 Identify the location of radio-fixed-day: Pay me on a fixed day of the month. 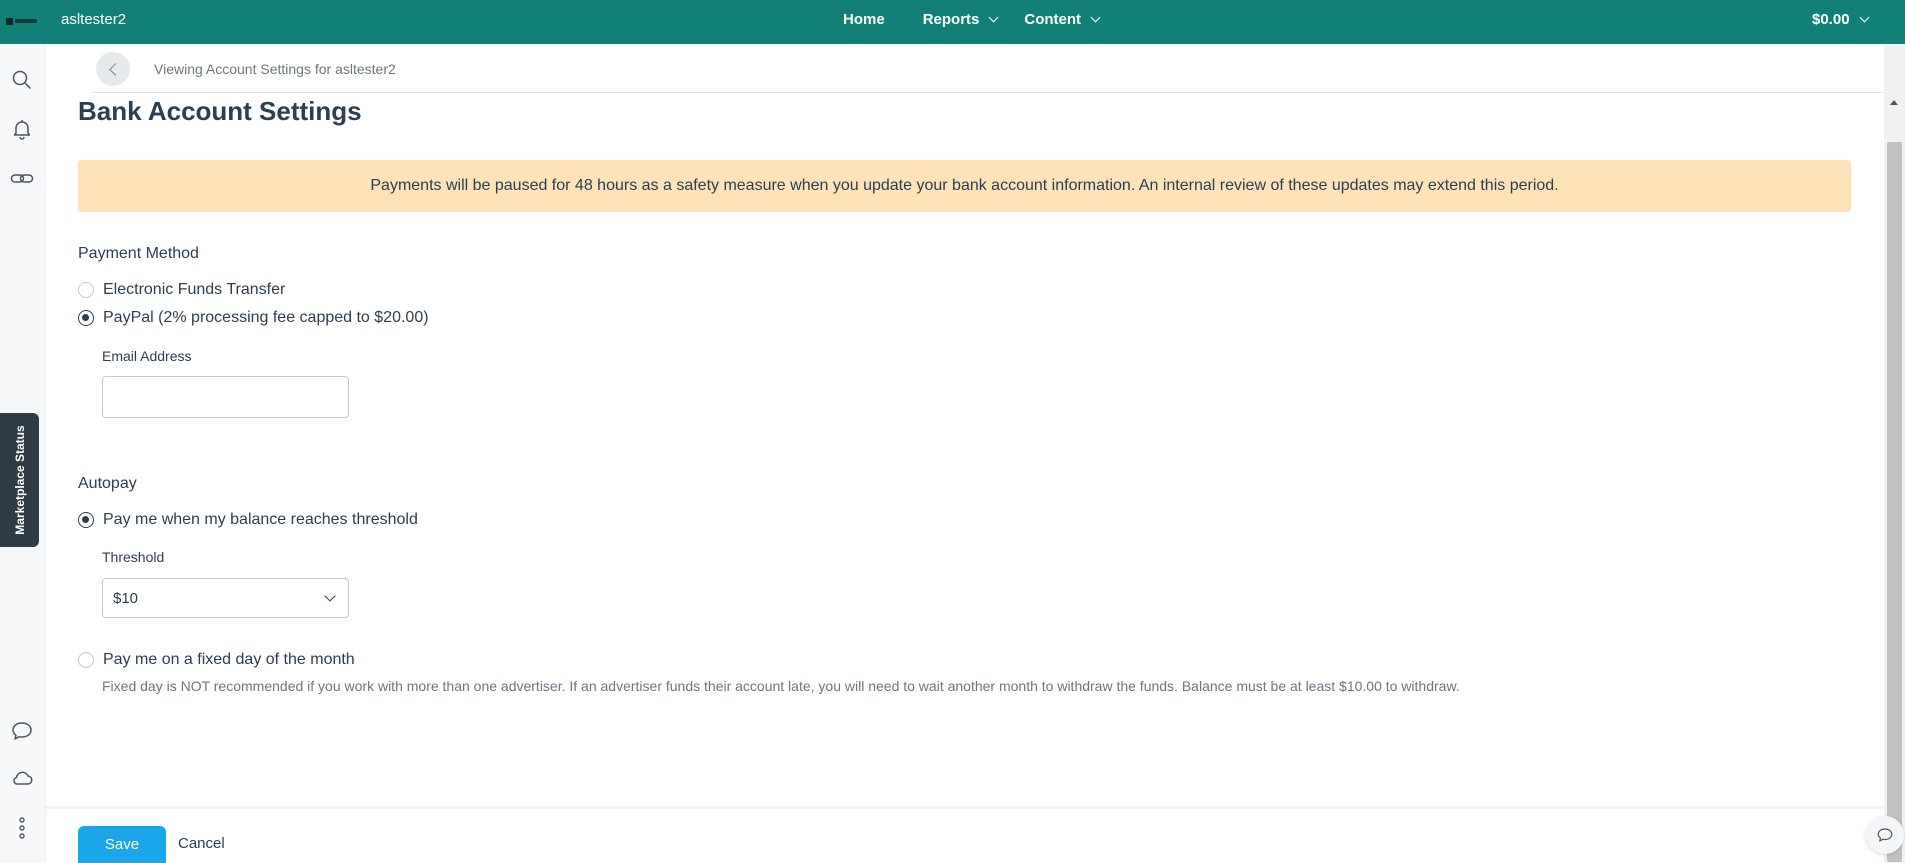
(216, 660).